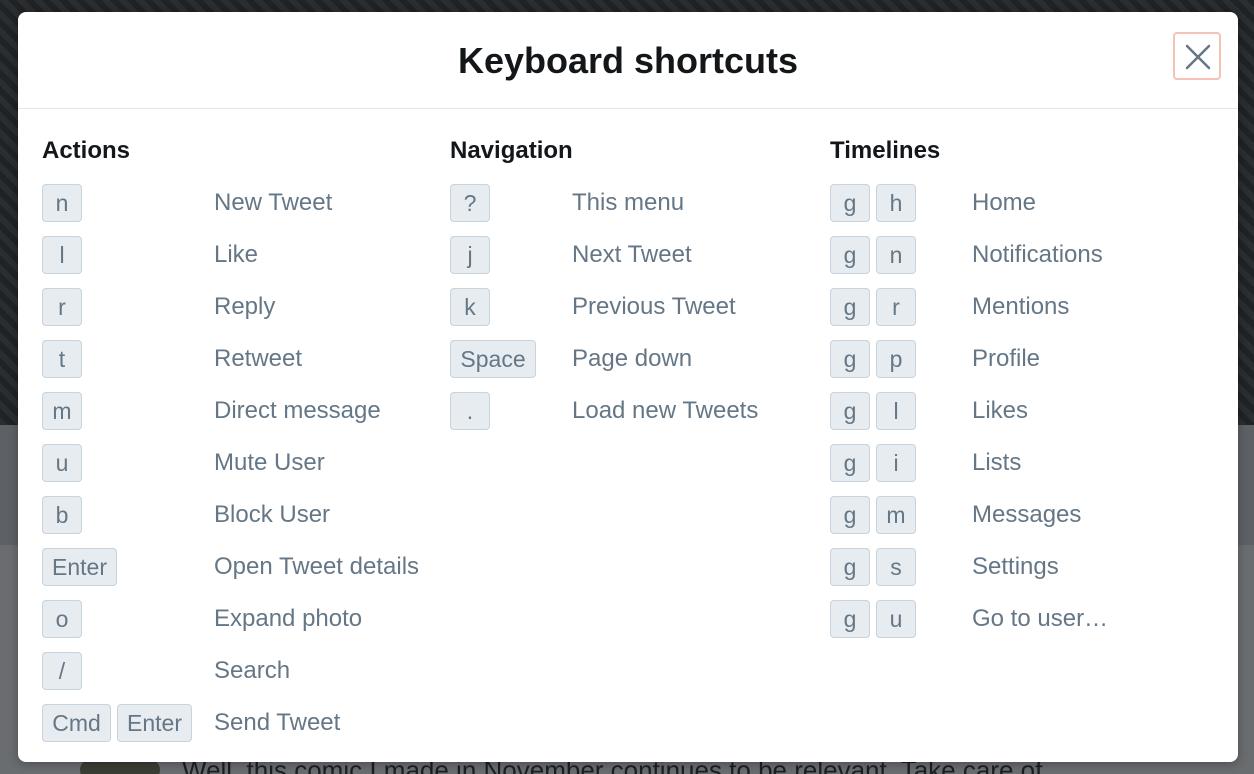 This screenshot has width=1254, height=774. Describe the element at coordinates (236, 254) in the screenshot. I see `shortcut-description: Like` at that location.